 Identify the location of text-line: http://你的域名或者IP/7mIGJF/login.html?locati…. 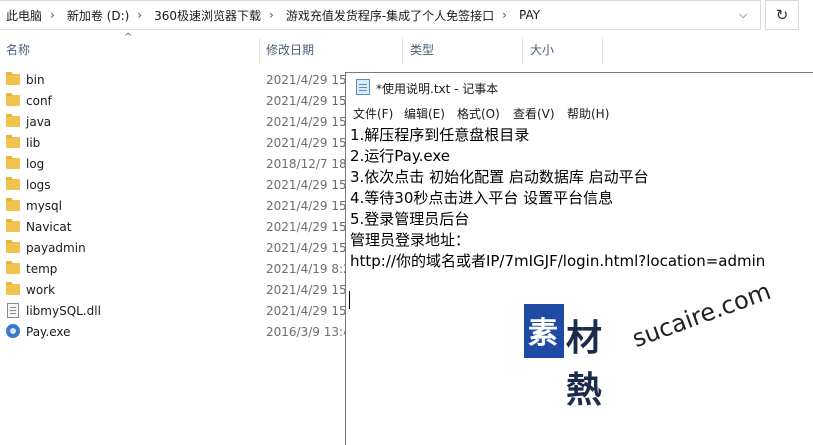
(558, 261).